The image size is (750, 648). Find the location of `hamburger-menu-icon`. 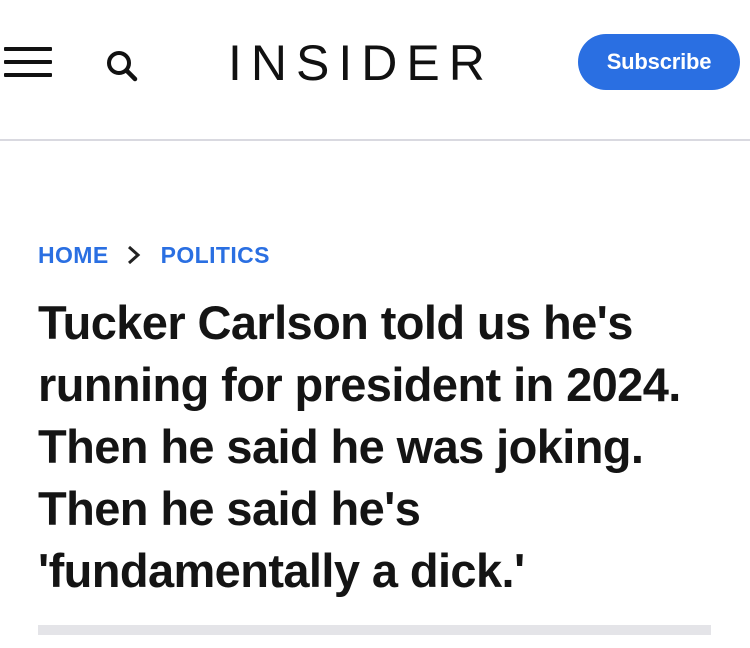

hamburger-menu-icon is located at coordinates (28, 62).